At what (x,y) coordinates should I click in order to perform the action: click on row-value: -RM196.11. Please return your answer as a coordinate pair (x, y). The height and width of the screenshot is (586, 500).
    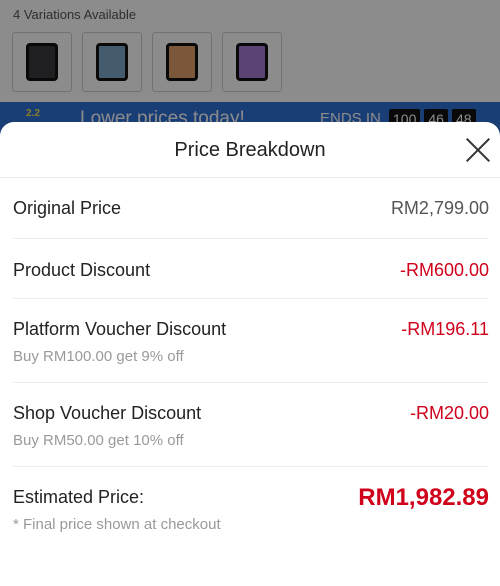
    Looking at the image, I should click on (445, 329).